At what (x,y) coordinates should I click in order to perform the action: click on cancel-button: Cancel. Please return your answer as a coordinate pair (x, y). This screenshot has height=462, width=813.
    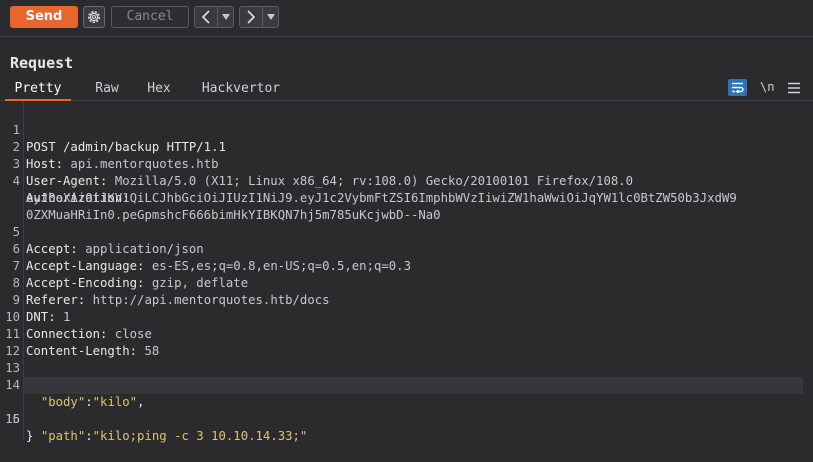
    Looking at the image, I should click on (150, 17).